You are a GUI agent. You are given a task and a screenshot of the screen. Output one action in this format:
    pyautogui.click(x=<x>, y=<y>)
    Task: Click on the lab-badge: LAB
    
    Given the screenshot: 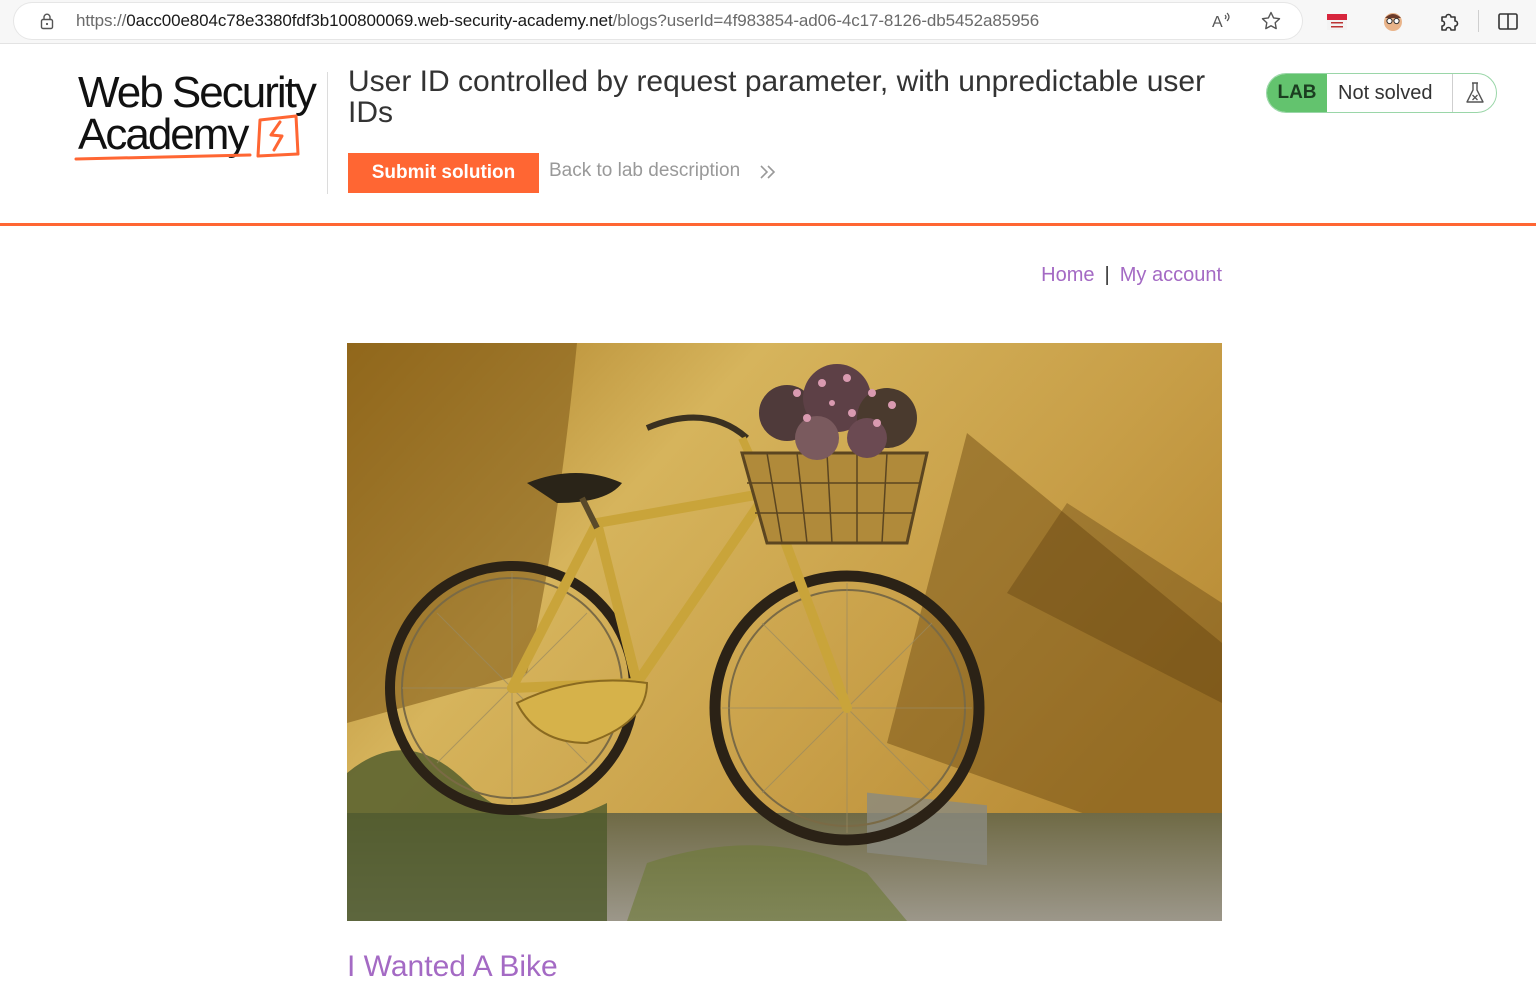 What is the action you would take?
    pyautogui.click(x=1297, y=93)
    